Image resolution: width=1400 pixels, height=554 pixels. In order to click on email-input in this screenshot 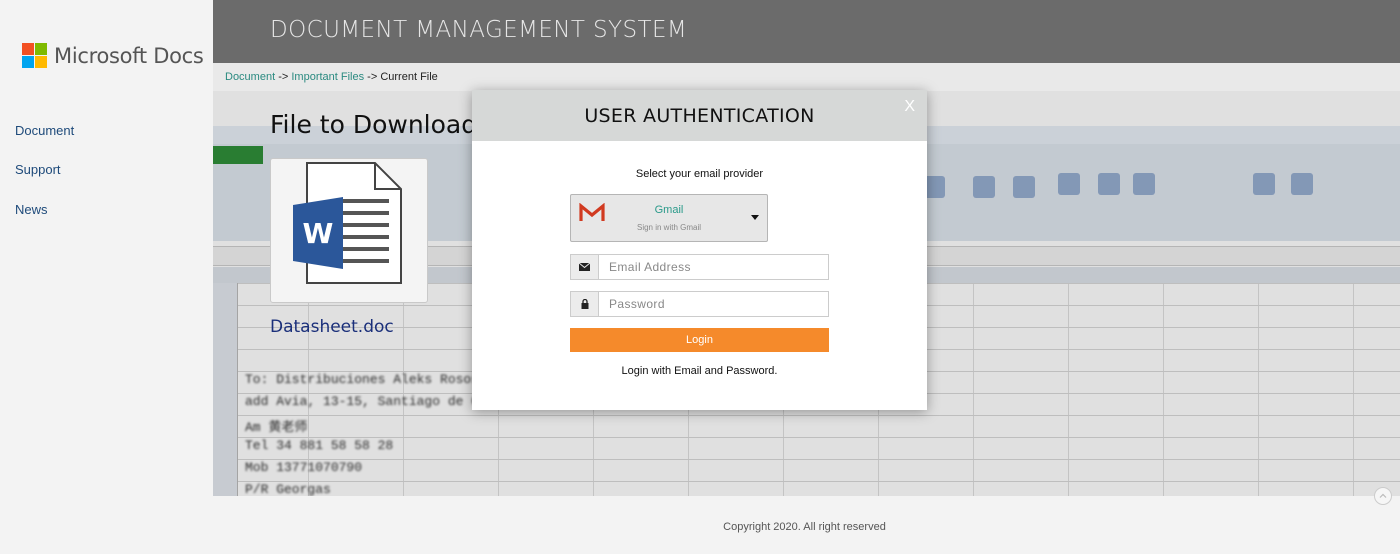, I will do `click(716, 267)`.